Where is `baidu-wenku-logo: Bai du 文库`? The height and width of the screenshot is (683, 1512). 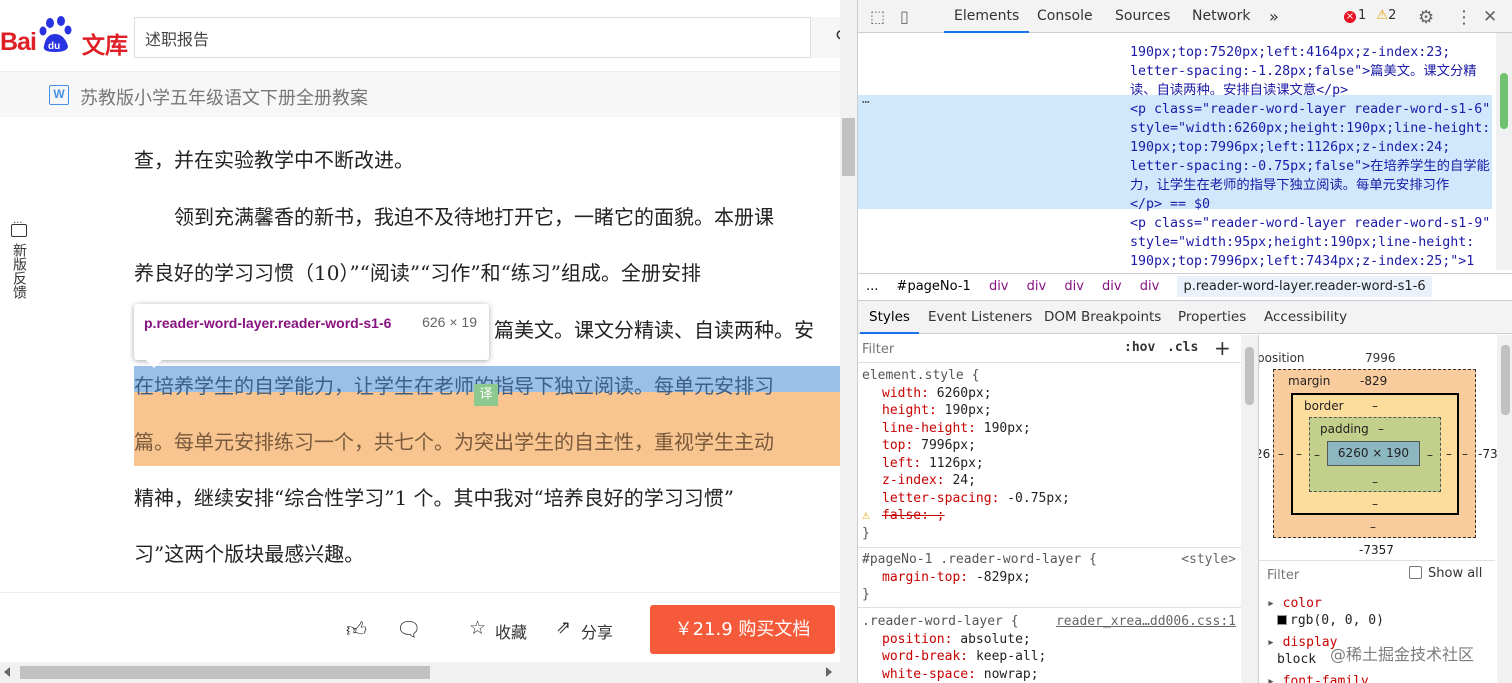
baidu-wenku-logo: Bai du 文库 is located at coordinates (65, 36).